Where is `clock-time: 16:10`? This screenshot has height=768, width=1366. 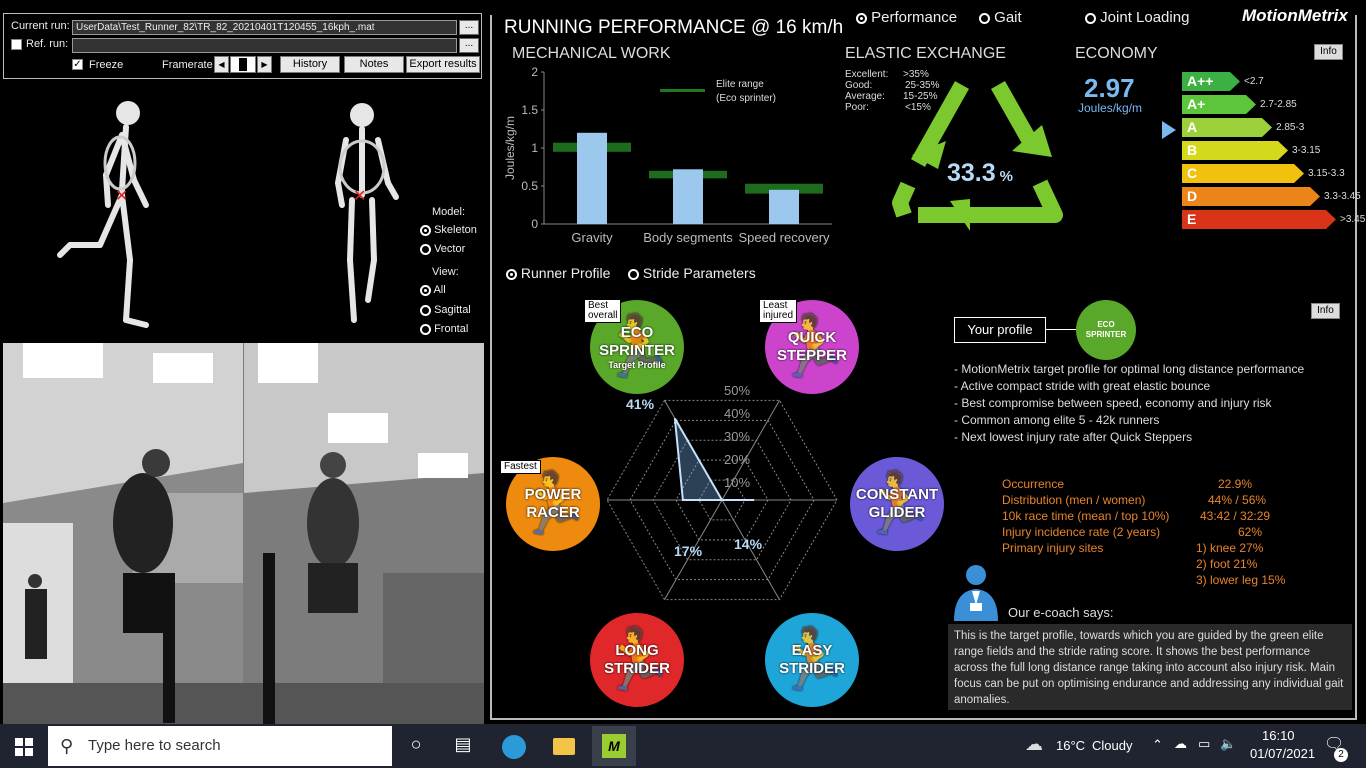 clock-time: 16:10 is located at coordinates (1278, 735).